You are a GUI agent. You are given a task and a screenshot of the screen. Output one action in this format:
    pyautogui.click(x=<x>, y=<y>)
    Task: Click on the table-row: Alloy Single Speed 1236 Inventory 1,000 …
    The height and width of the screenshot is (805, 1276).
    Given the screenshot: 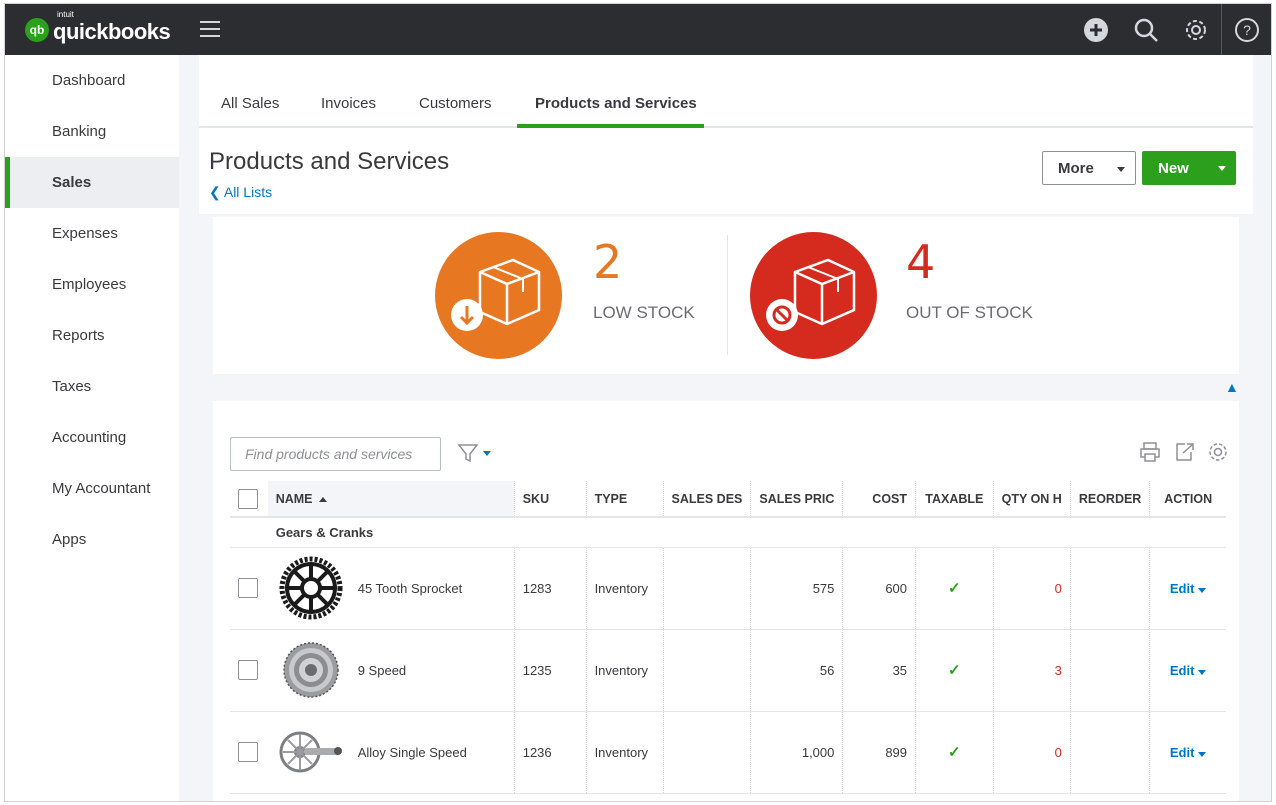 What is the action you would take?
    pyautogui.click(x=728, y=752)
    